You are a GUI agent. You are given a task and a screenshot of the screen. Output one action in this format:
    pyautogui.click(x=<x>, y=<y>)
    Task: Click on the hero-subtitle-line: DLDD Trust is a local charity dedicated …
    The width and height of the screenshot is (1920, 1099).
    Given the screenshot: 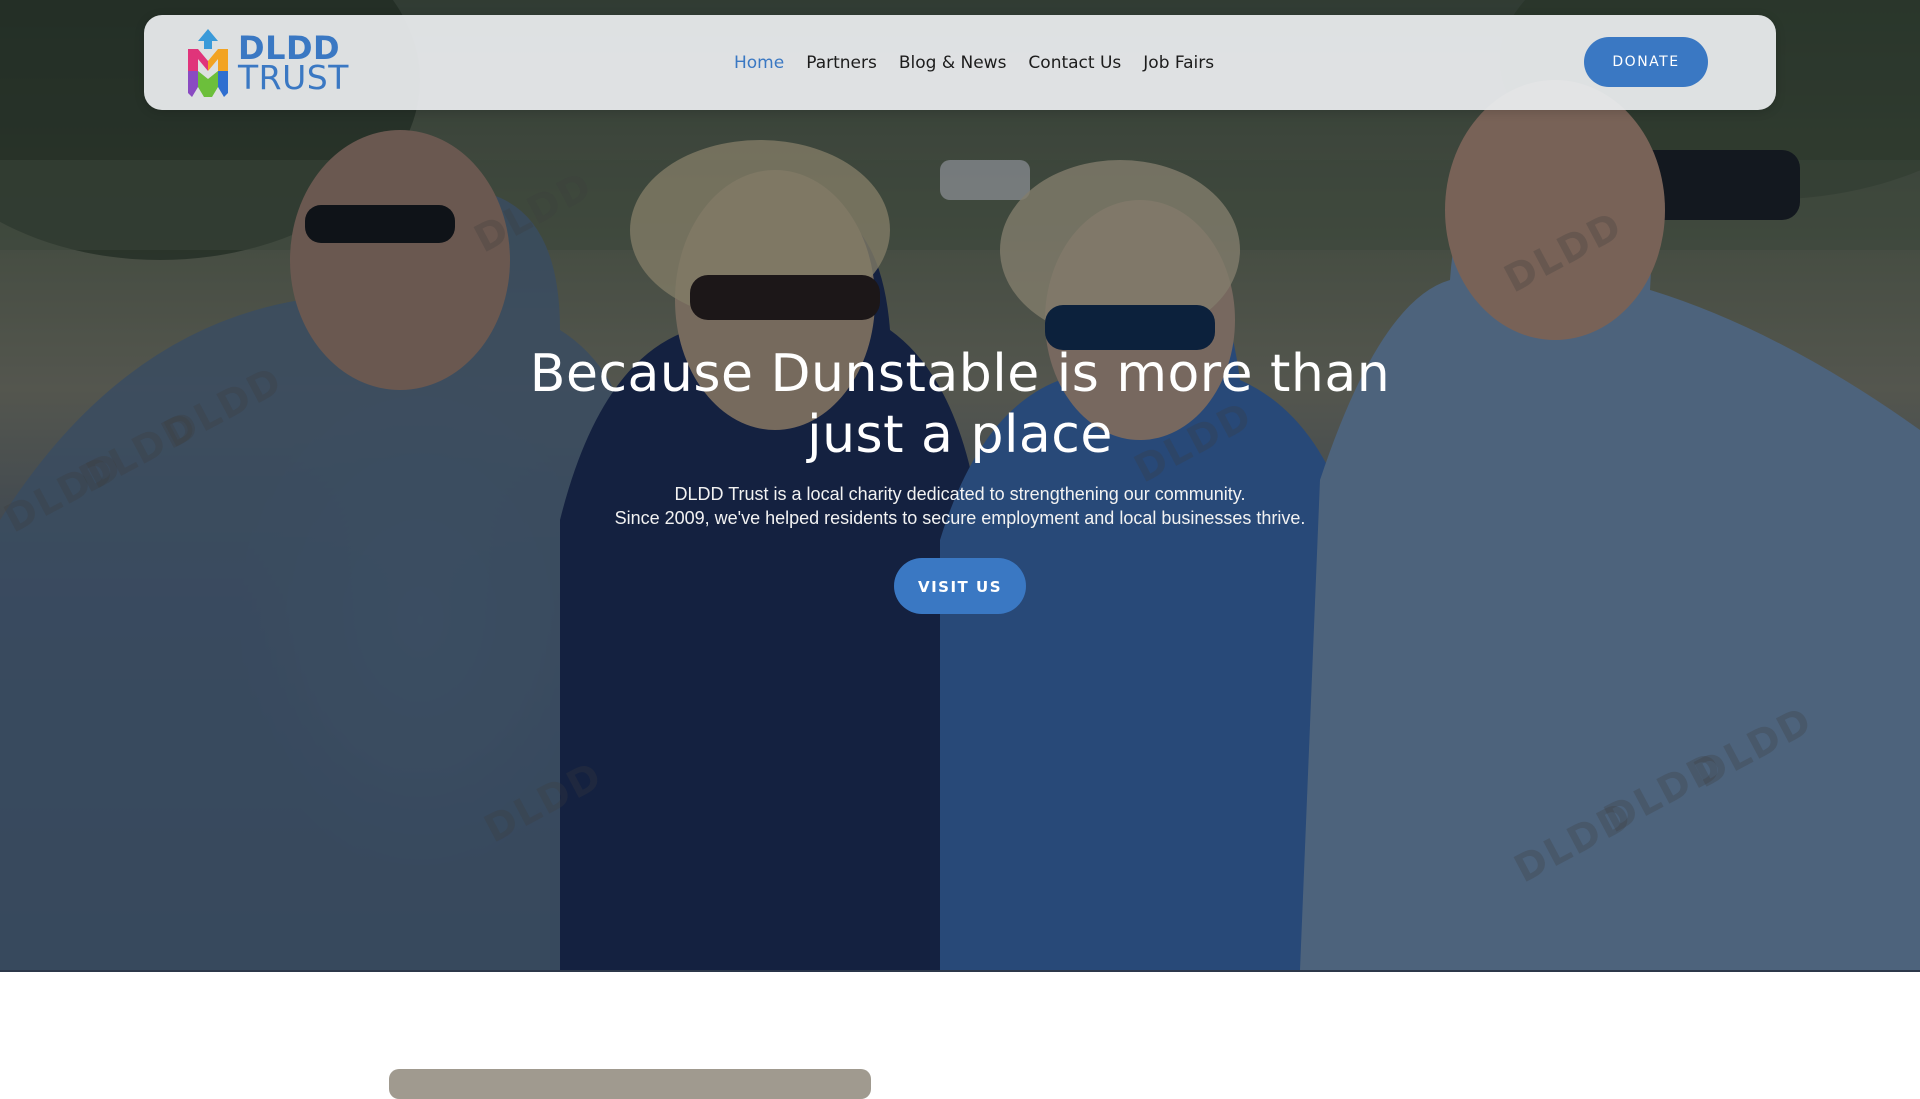 What is the action you would take?
    pyautogui.click(x=960, y=494)
    